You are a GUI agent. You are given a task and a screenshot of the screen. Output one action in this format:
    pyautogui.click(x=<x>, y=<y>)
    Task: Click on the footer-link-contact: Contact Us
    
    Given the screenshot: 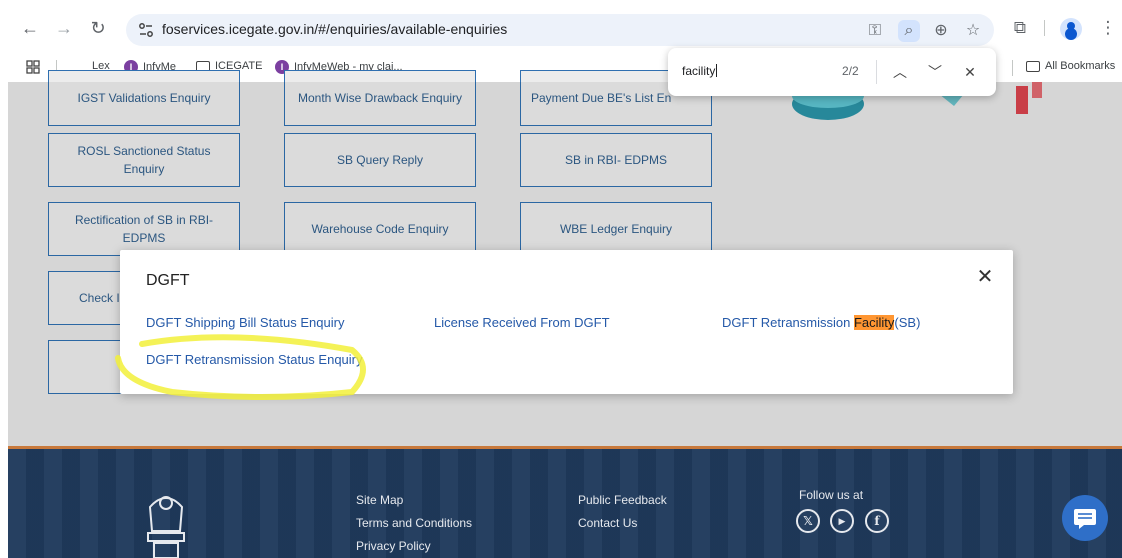 What is the action you would take?
    pyautogui.click(x=607, y=523)
    